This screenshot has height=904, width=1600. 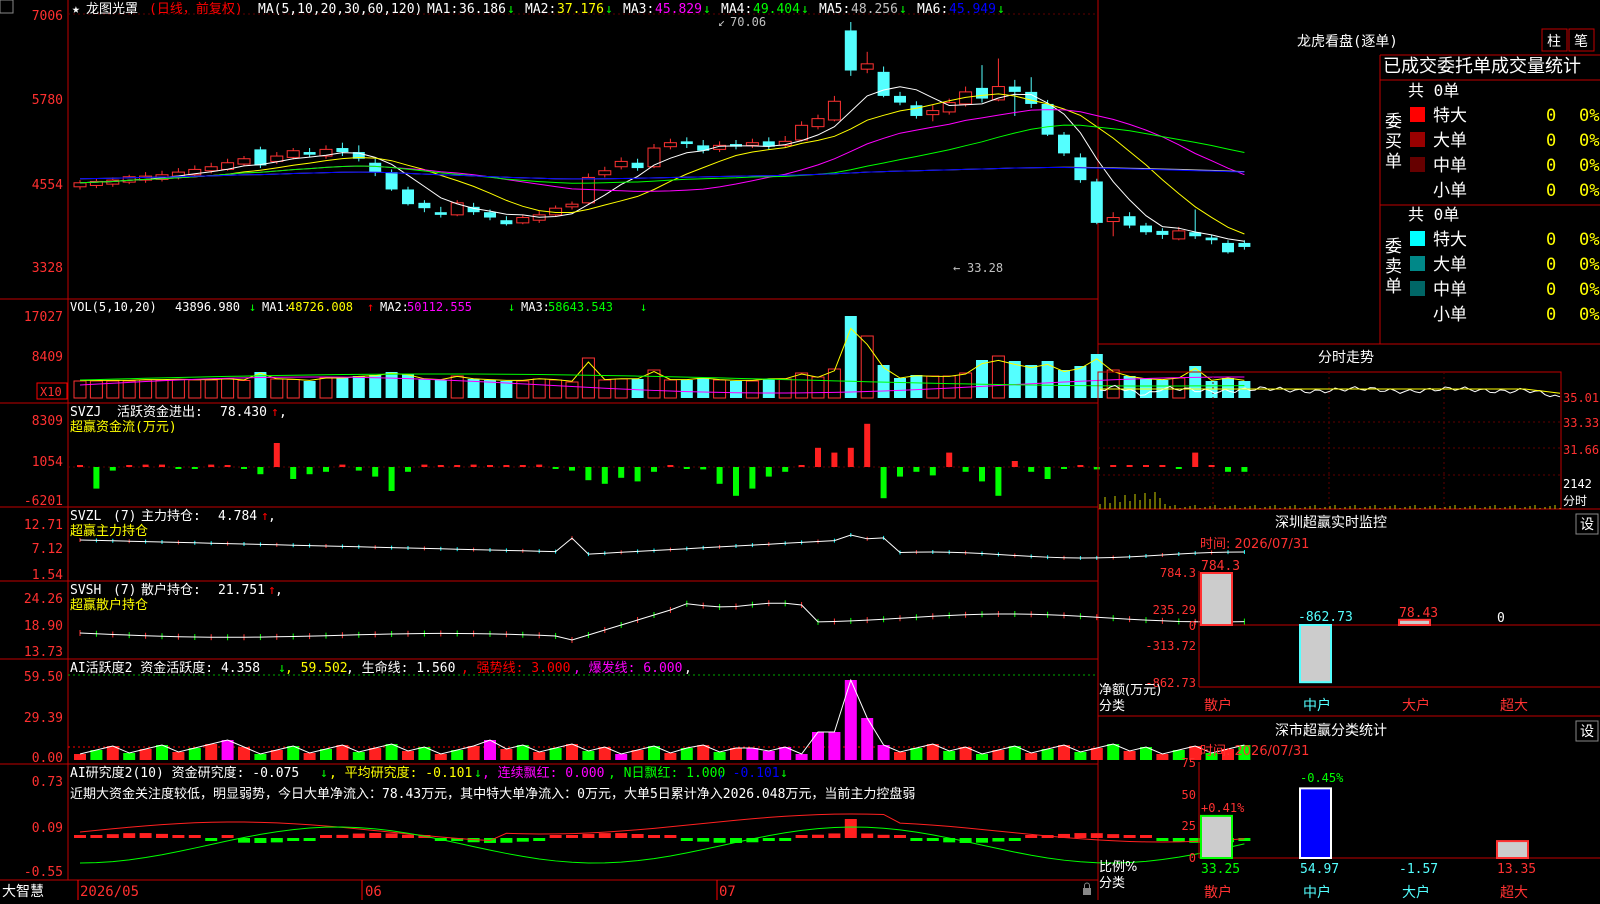 What do you see at coordinates (207, 307) in the screenshot?
I see `vol-value: 43896.980` at bounding box center [207, 307].